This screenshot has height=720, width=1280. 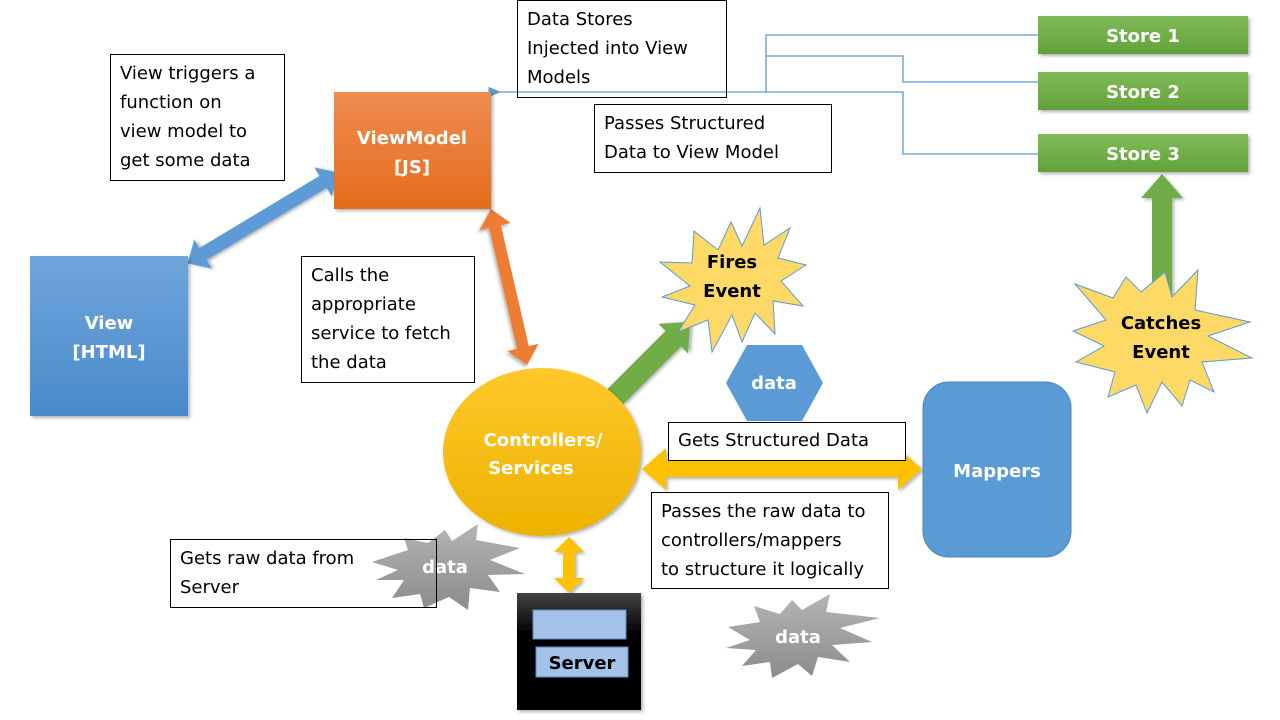 I want to click on data-burst-bottom-label: data, so click(x=798, y=637).